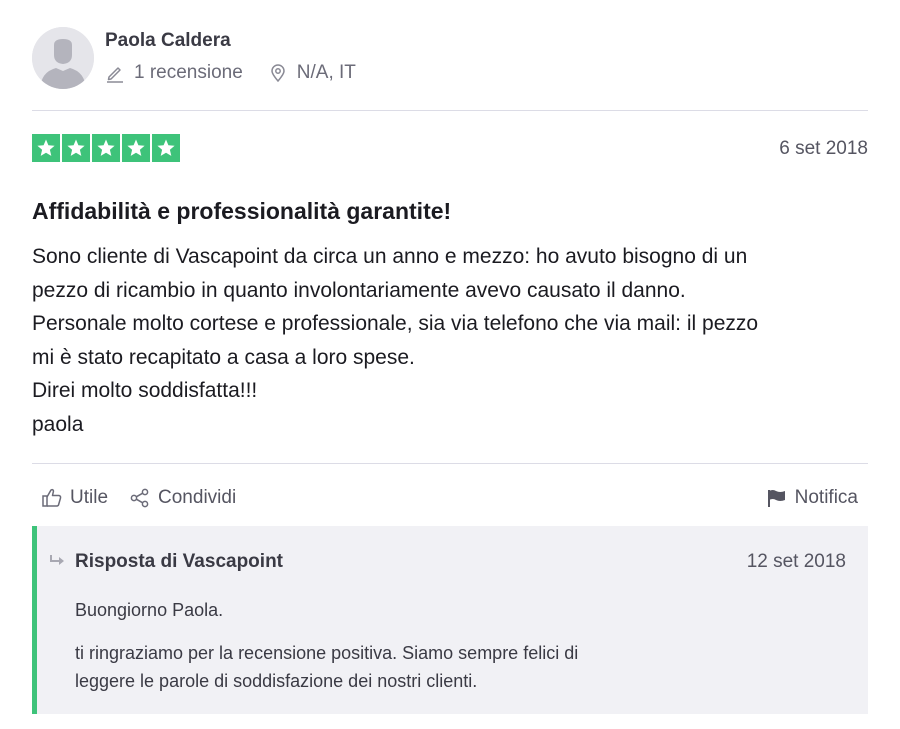  What do you see at coordinates (197, 497) in the screenshot?
I see `share-label: Condividi` at bounding box center [197, 497].